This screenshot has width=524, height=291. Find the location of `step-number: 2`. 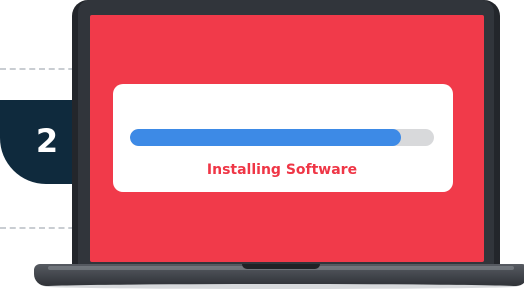

step-number: 2 is located at coordinates (47, 141).